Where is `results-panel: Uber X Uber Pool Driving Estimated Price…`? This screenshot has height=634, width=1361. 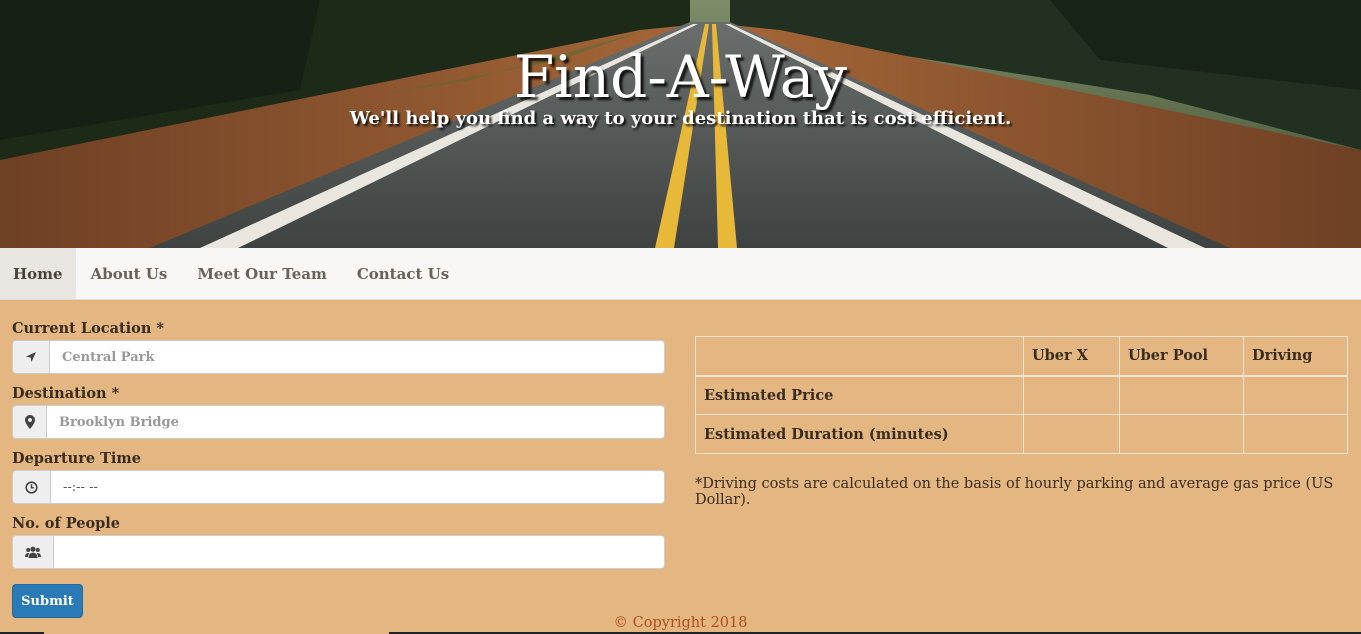 results-panel: Uber X Uber Pool Driving Estimated Price… is located at coordinates (1021, 422).